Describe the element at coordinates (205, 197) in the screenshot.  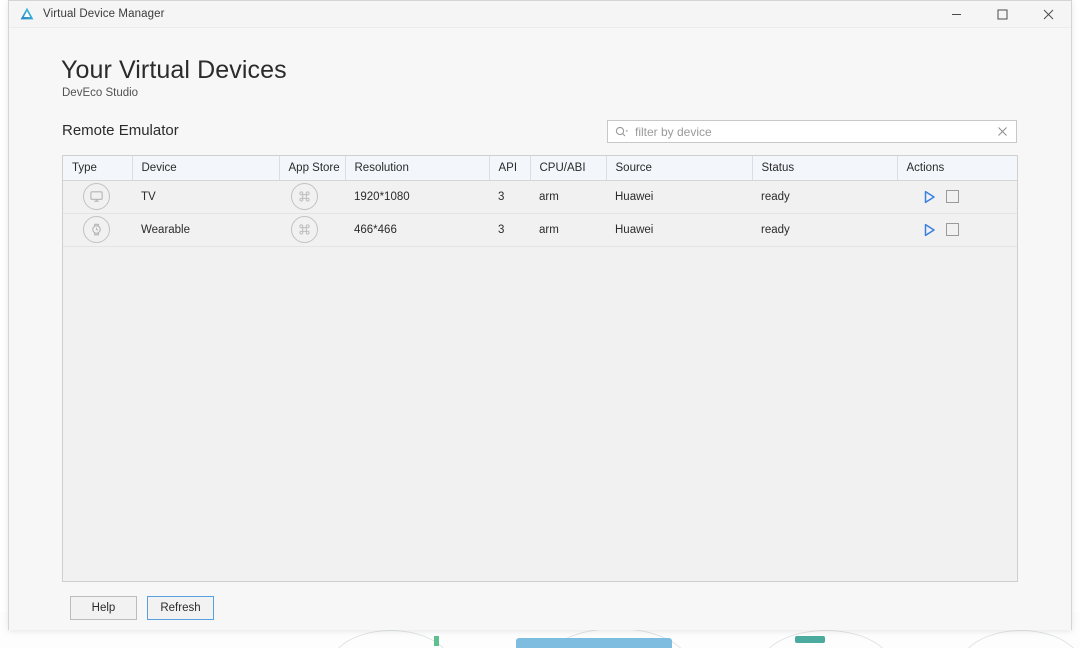
I see `cell-device: TV` at that location.